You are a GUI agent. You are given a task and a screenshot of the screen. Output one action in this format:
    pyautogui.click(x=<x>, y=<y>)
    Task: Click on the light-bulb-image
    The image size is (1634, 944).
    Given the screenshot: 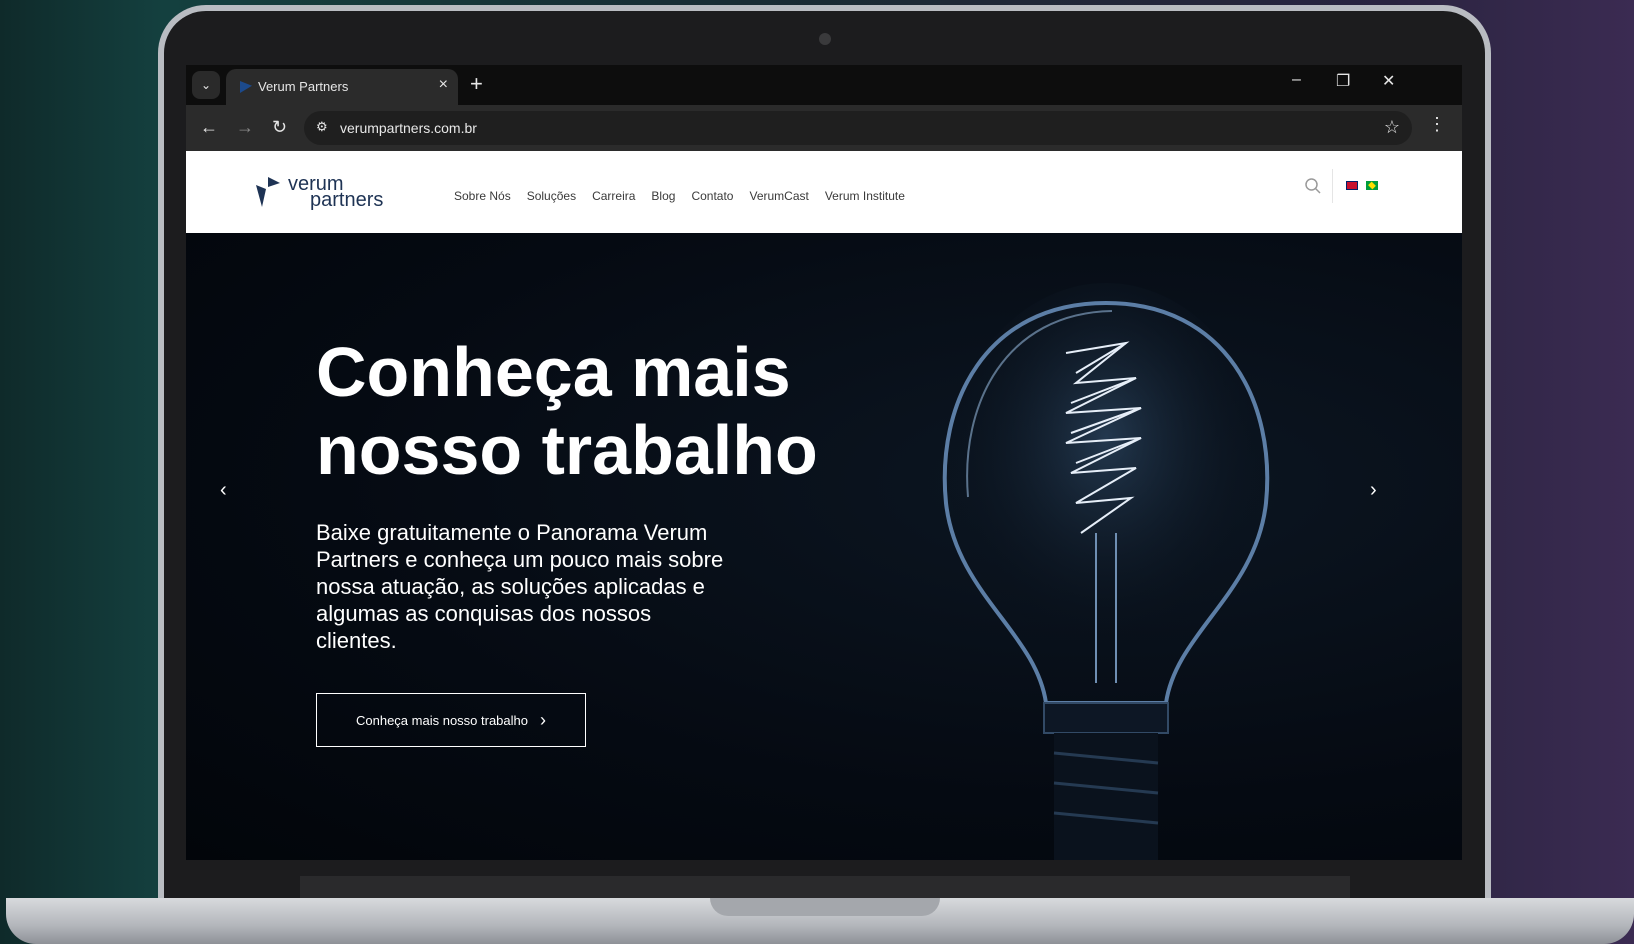 What is the action you would take?
    pyautogui.click(x=1106, y=571)
    